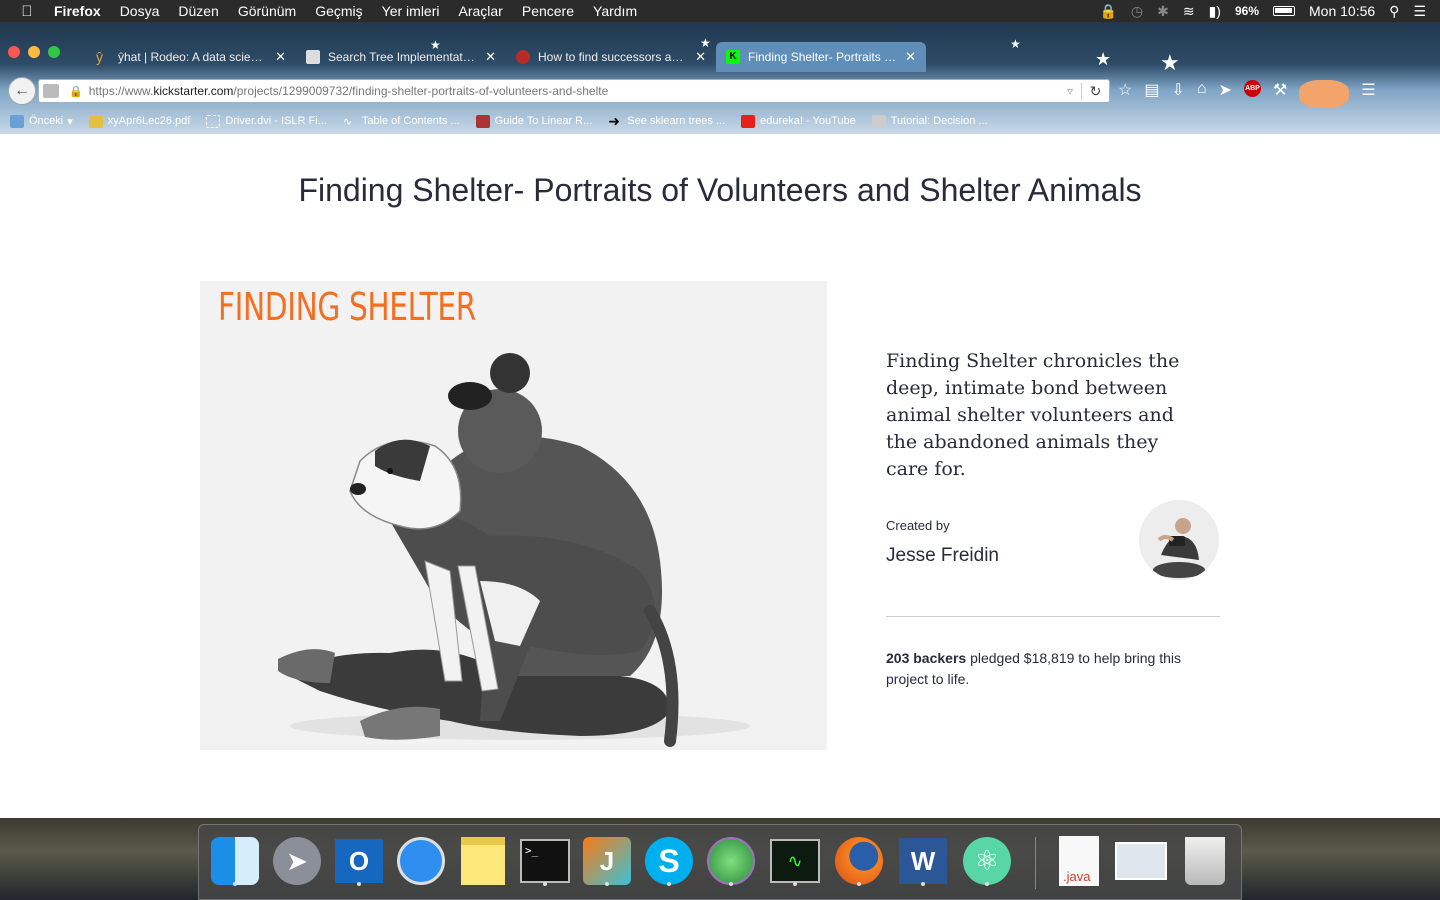  Describe the element at coordinates (859, 861) in the screenshot. I see `firefox-icon` at that location.